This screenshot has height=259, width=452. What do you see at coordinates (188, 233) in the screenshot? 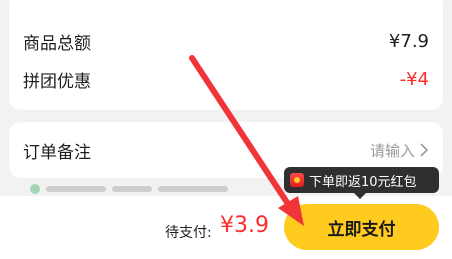
I see `pay-label: 待支付:` at bounding box center [188, 233].